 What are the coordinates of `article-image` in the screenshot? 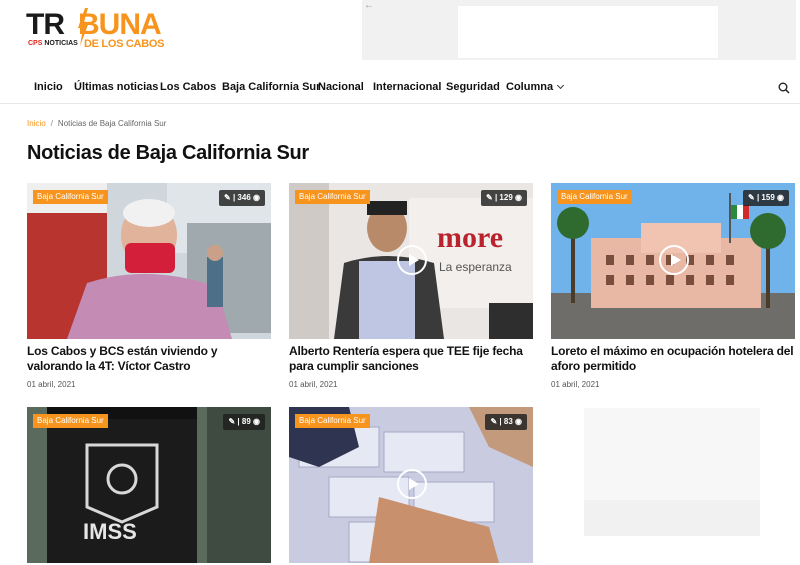 It's located at (149, 261).